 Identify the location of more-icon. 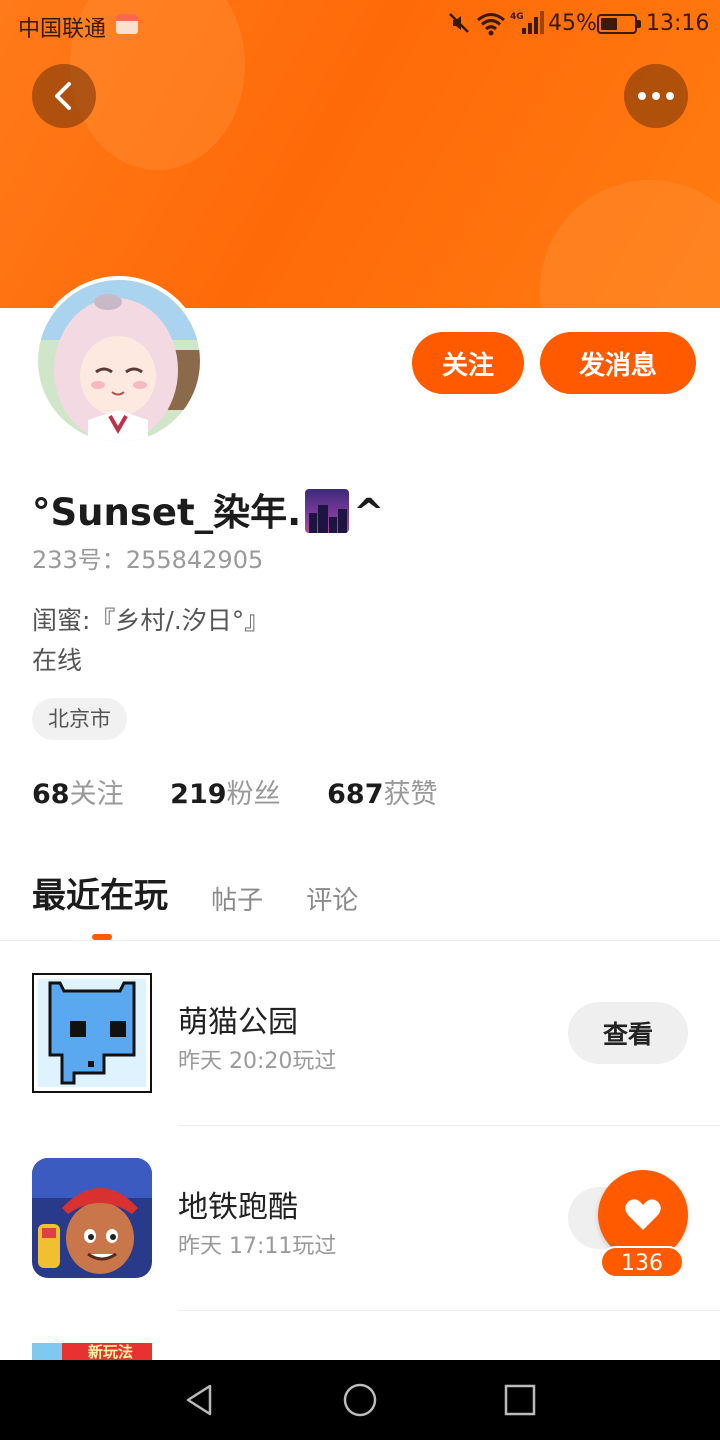
(656, 96).